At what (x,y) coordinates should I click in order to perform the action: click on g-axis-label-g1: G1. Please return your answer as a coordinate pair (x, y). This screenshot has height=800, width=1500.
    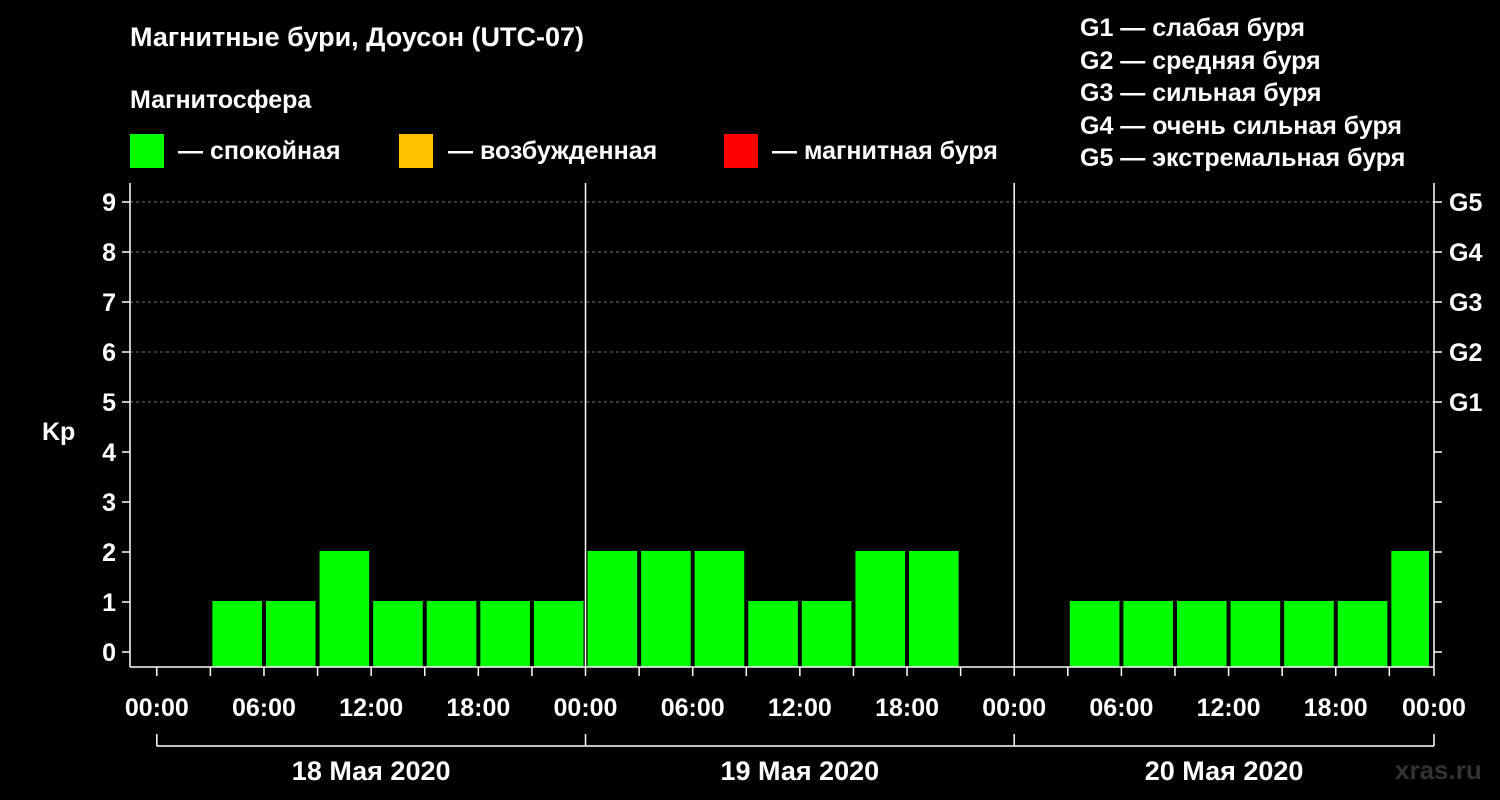
    Looking at the image, I should click on (1465, 403).